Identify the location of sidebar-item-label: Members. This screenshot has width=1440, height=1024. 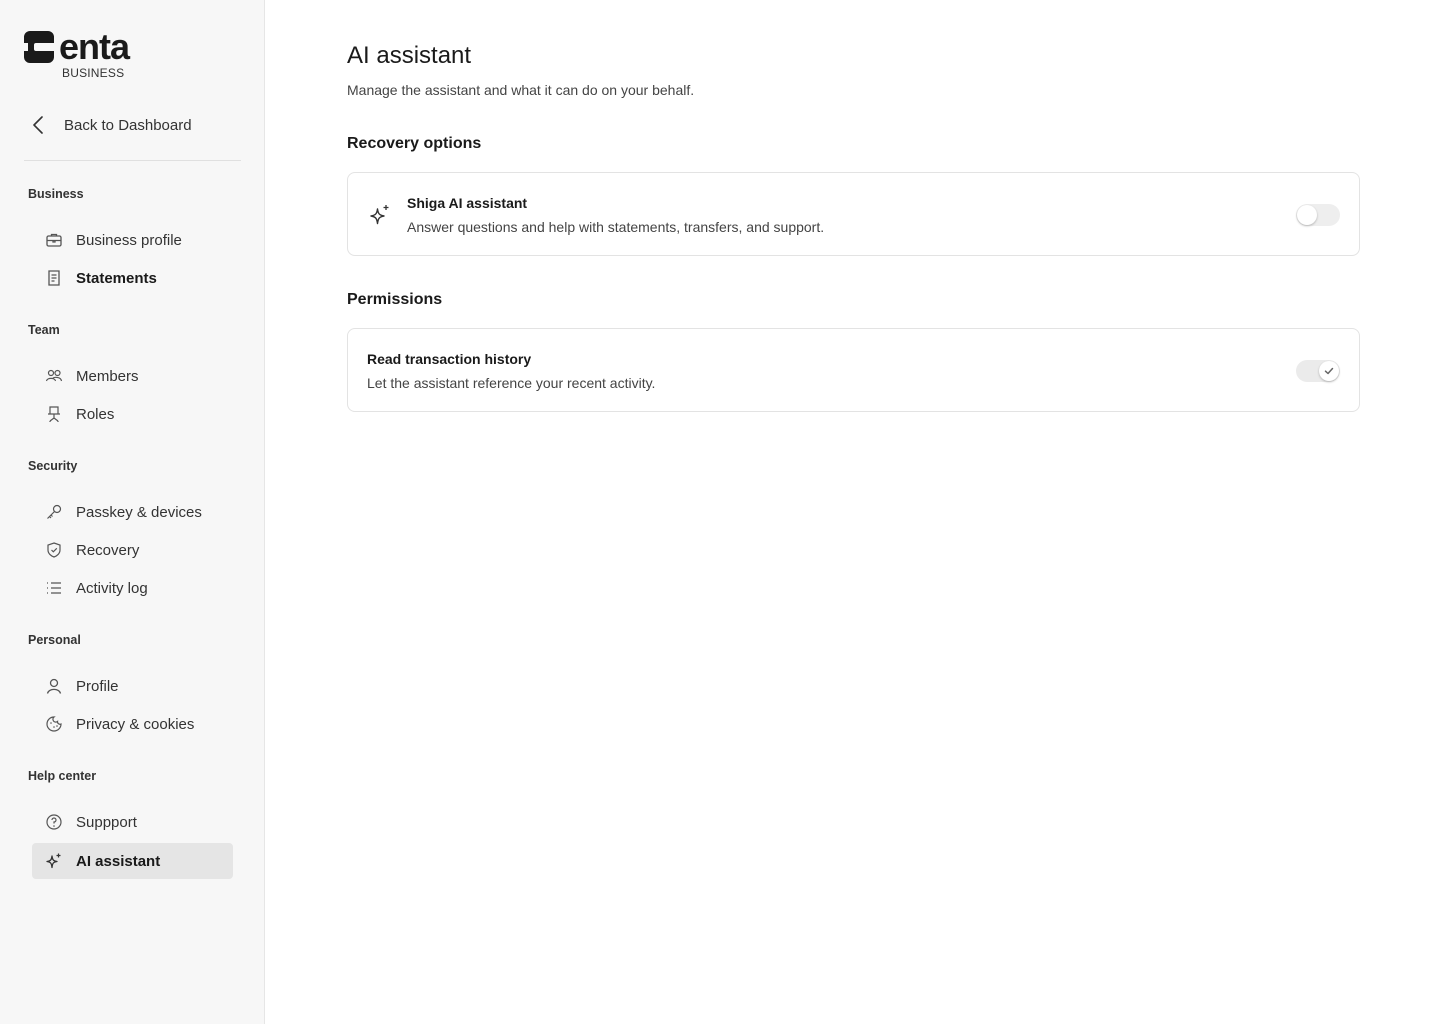
(107, 376).